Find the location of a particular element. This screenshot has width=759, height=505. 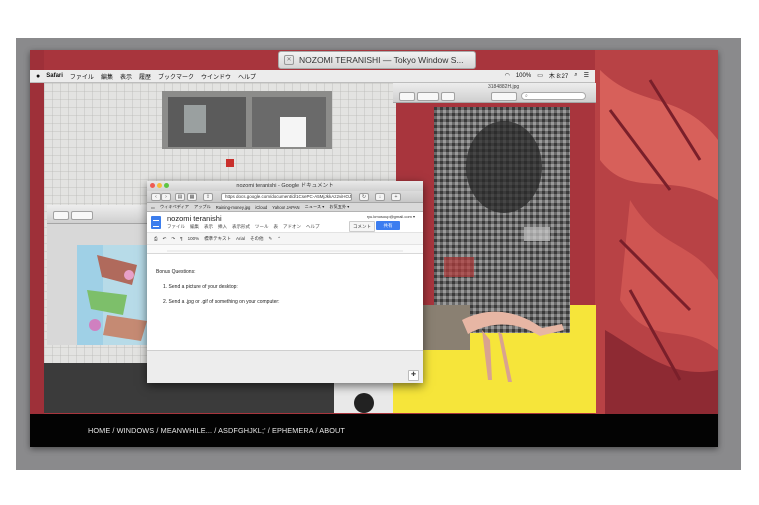

menu-edit: 編集 is located at coordinates (107, 76).